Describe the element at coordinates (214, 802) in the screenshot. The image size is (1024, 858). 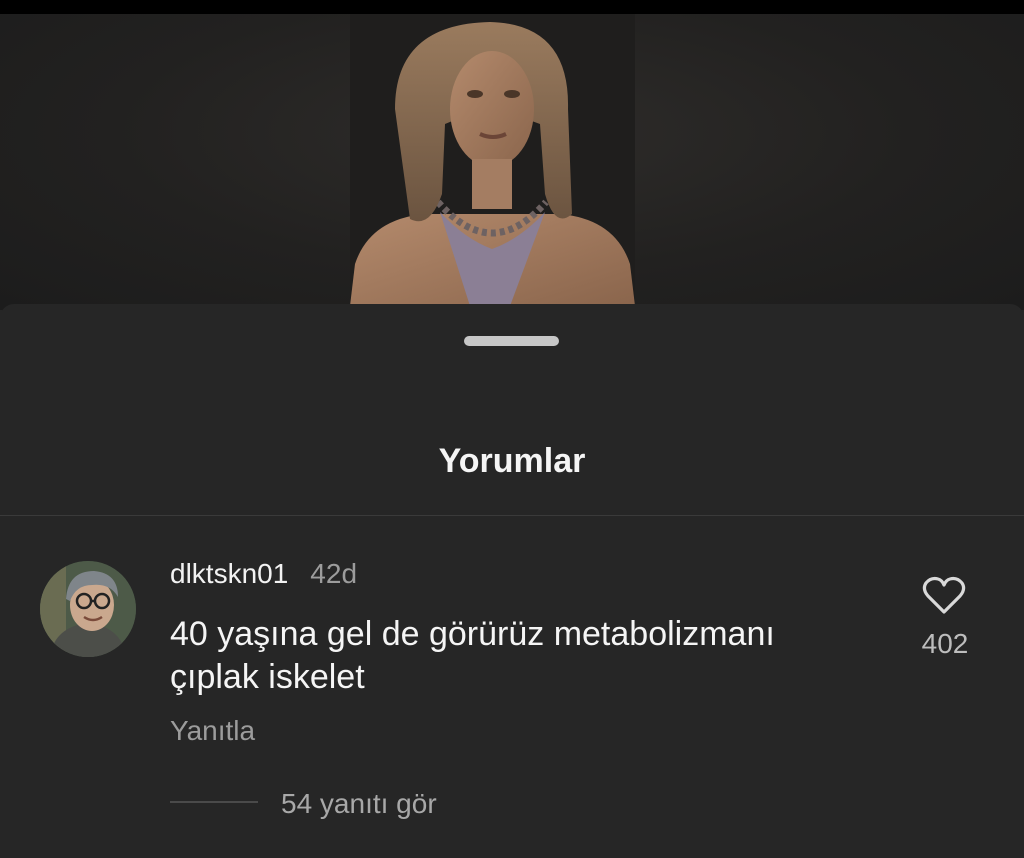
I see `replies-divider-line` at that location.